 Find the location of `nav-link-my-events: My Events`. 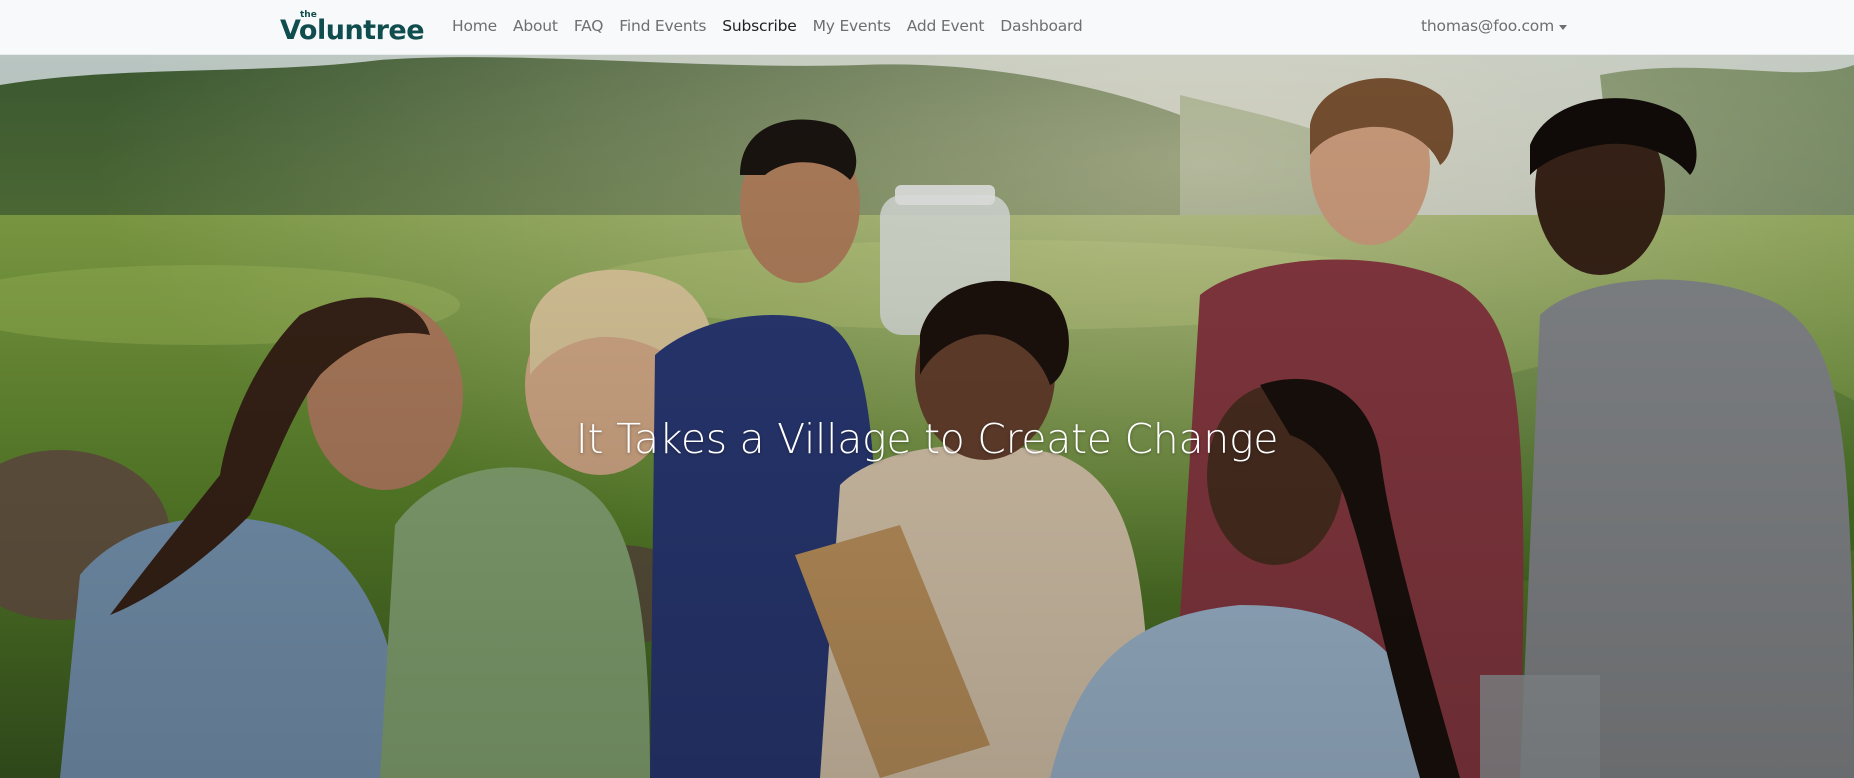

nav-link-my-events: My Events is located at coordinates (852, 26).